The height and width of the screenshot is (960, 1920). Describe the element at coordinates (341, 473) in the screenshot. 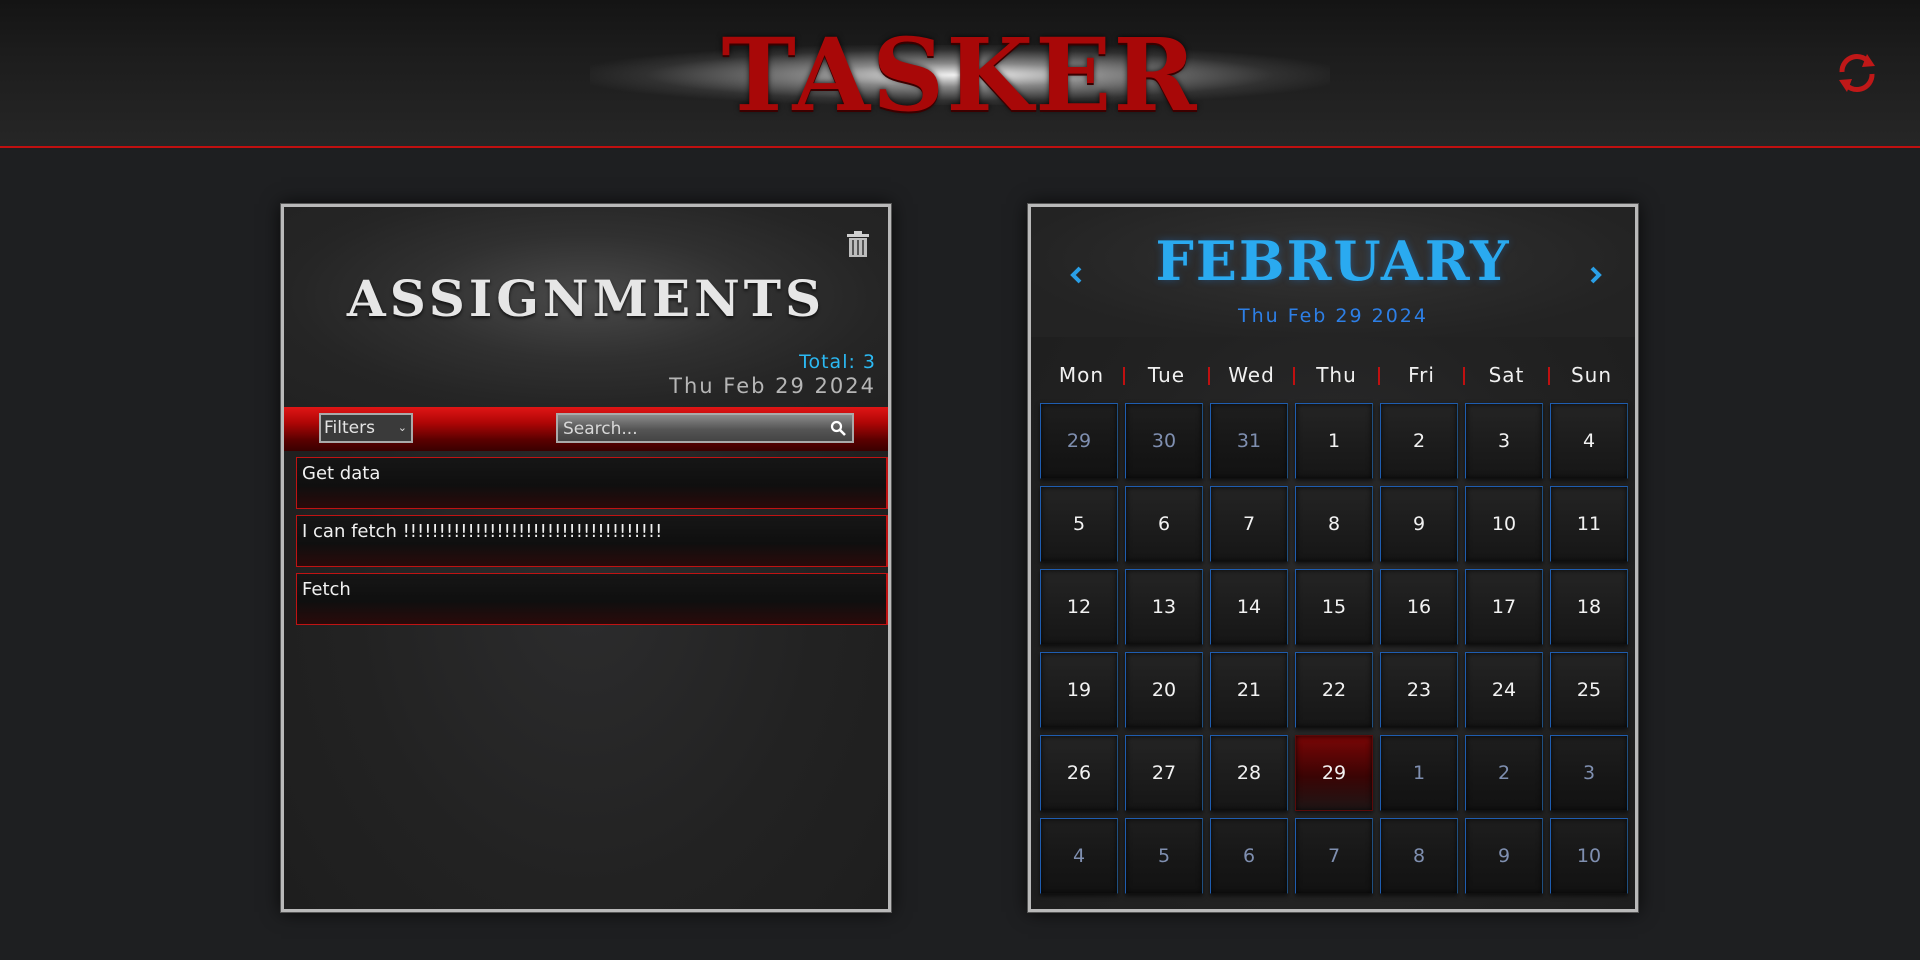

I see `task-title: Get data` at that location.